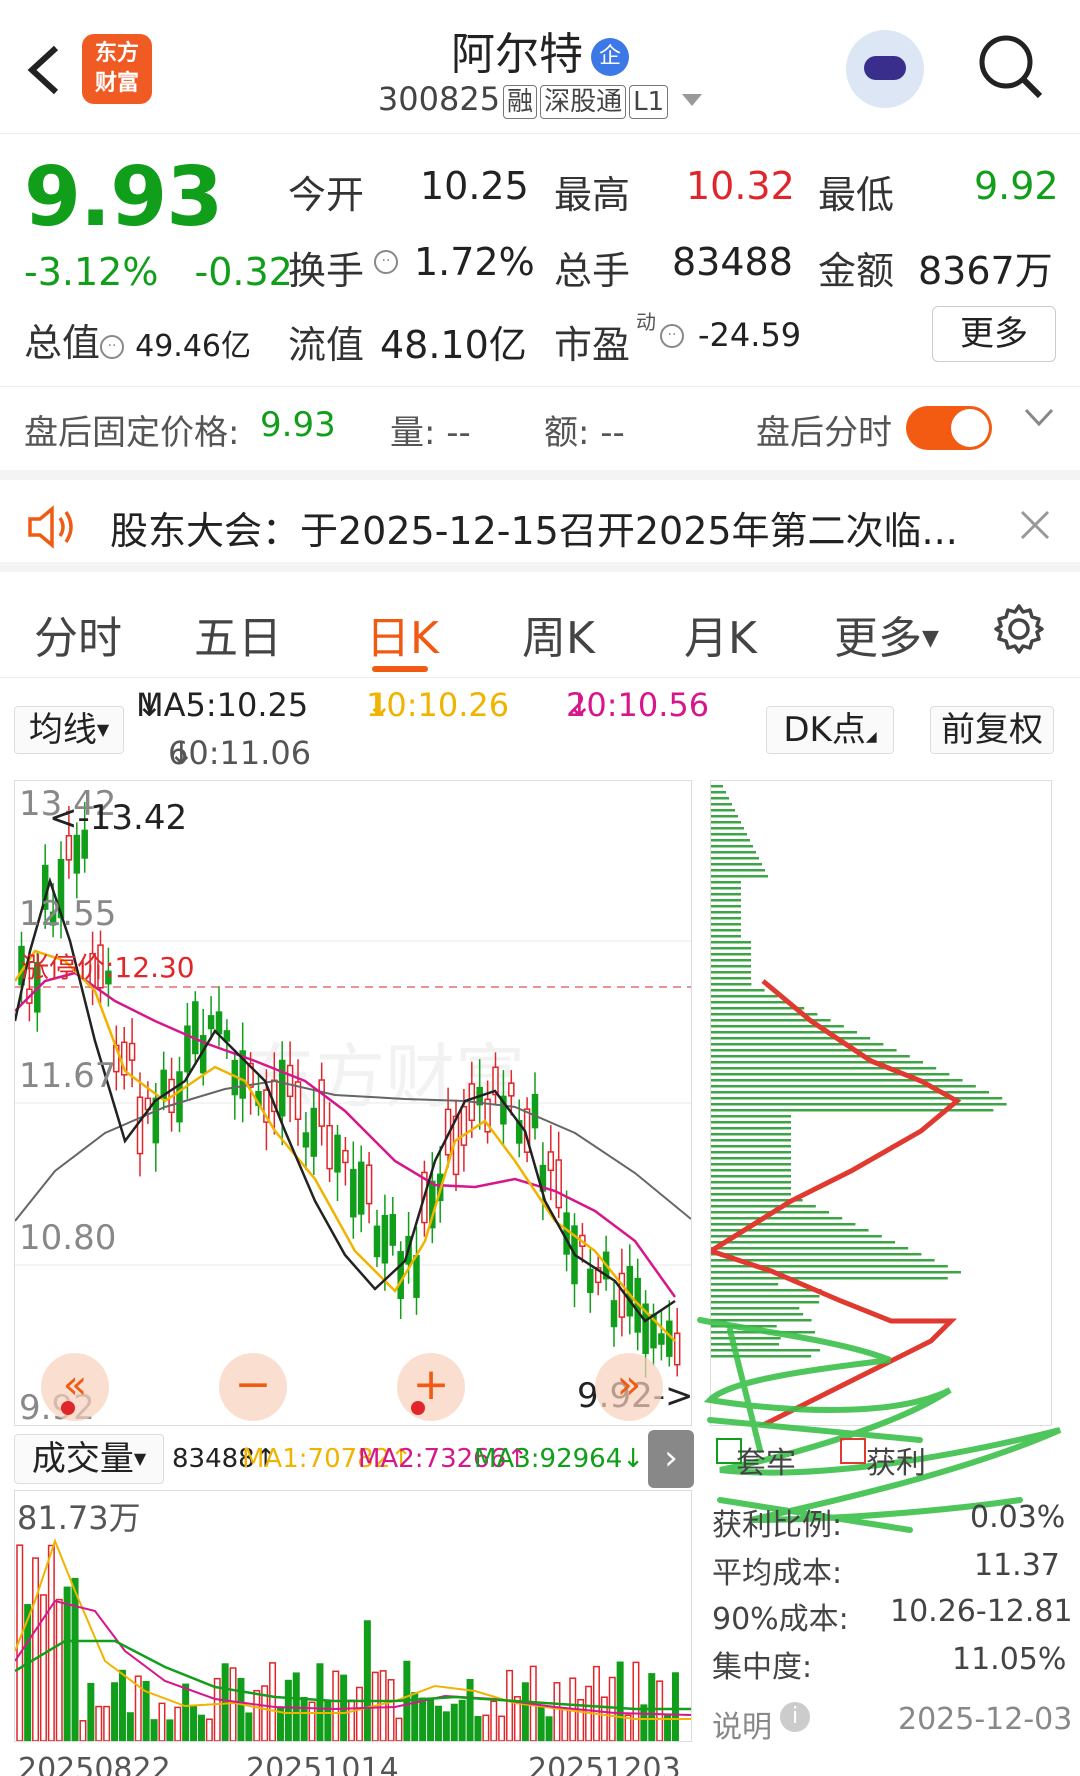  Describe the element at coordinates (859, 1071) in the screenshot. I see `chip-bars` at that location.